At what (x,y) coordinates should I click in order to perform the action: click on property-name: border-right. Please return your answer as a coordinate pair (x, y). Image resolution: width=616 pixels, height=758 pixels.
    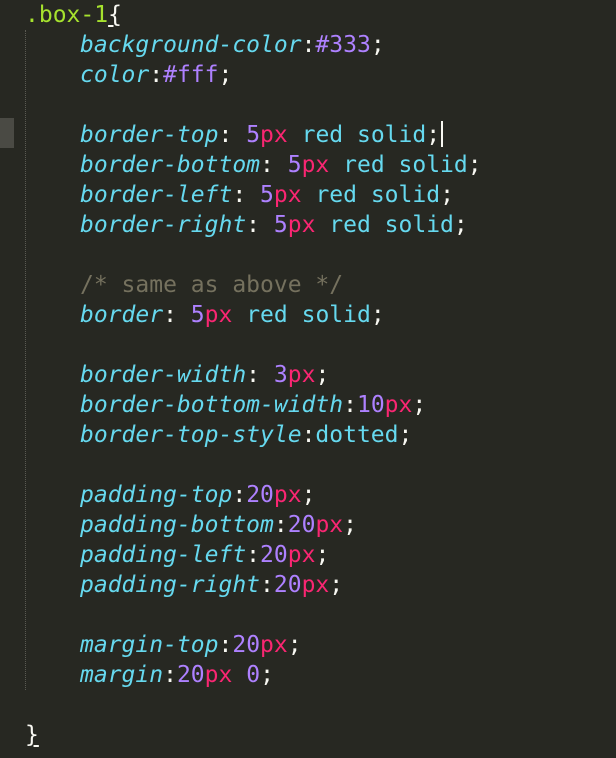
    Looking at the image, I should click on (163, 225).